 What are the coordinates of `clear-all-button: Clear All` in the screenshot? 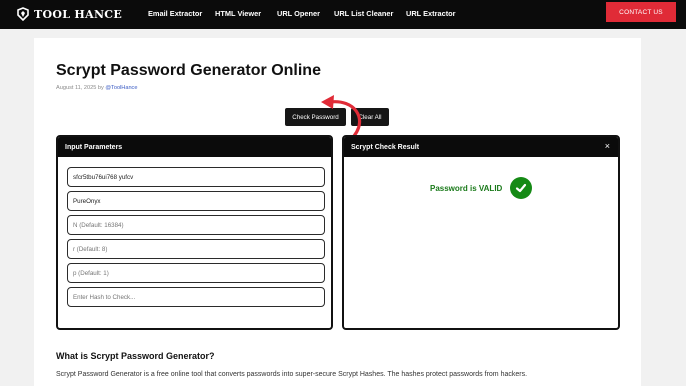 It's located at (370, 117).